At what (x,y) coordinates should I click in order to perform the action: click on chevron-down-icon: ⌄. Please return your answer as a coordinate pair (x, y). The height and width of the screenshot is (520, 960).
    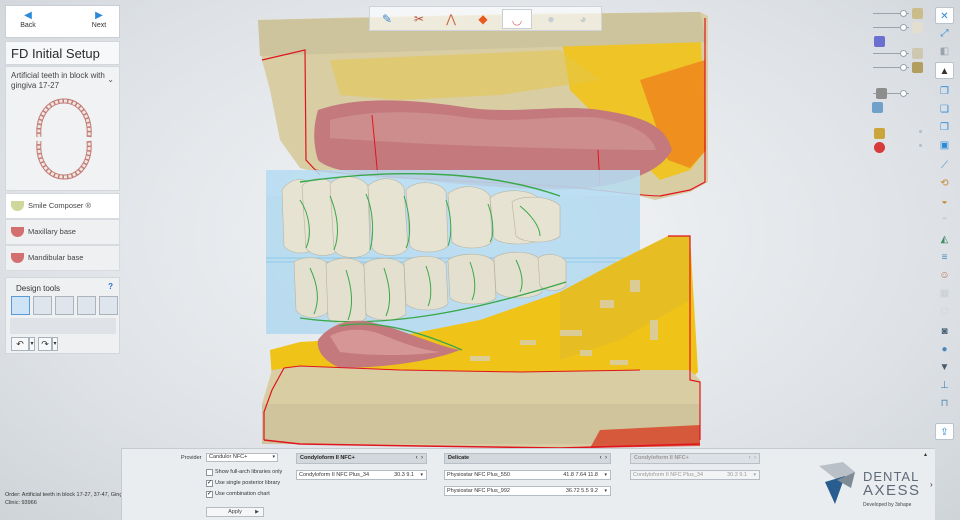
    Looking at the image, I should click on (110, 79).